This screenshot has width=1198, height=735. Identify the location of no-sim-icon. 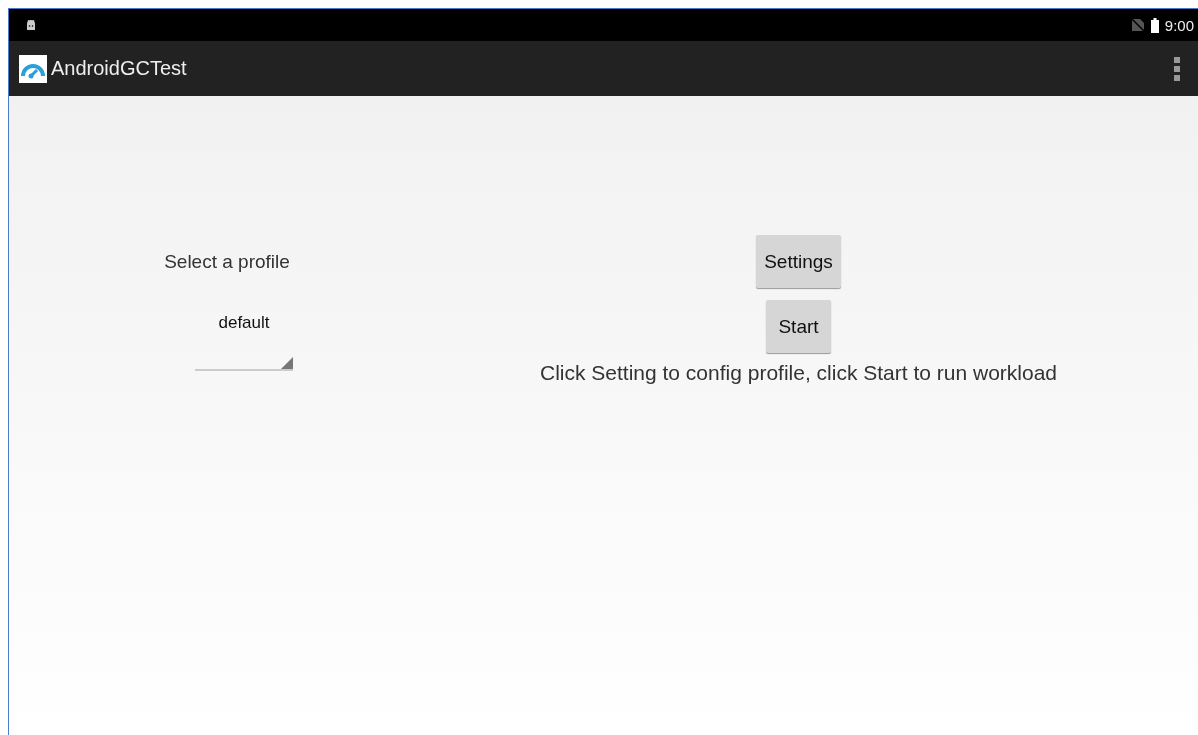
(1137, 25).